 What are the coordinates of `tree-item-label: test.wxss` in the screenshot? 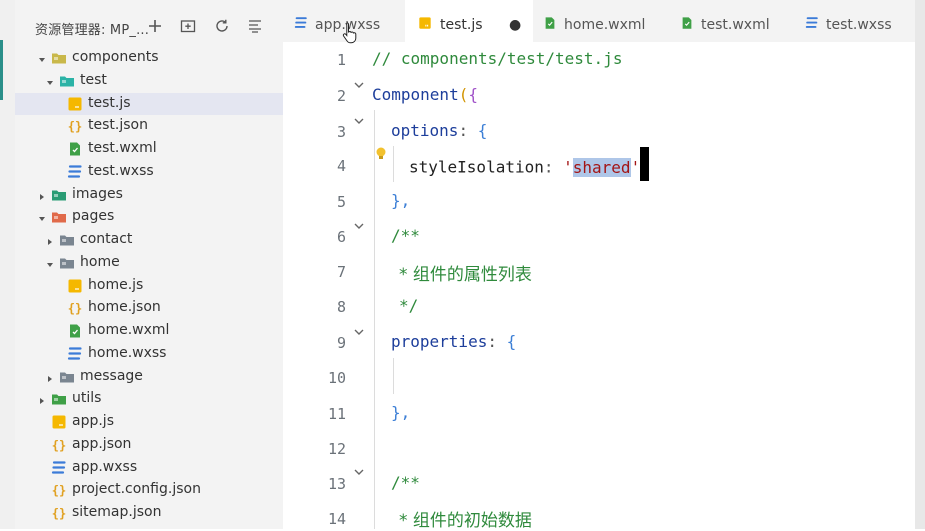 It's located at (121, 170).